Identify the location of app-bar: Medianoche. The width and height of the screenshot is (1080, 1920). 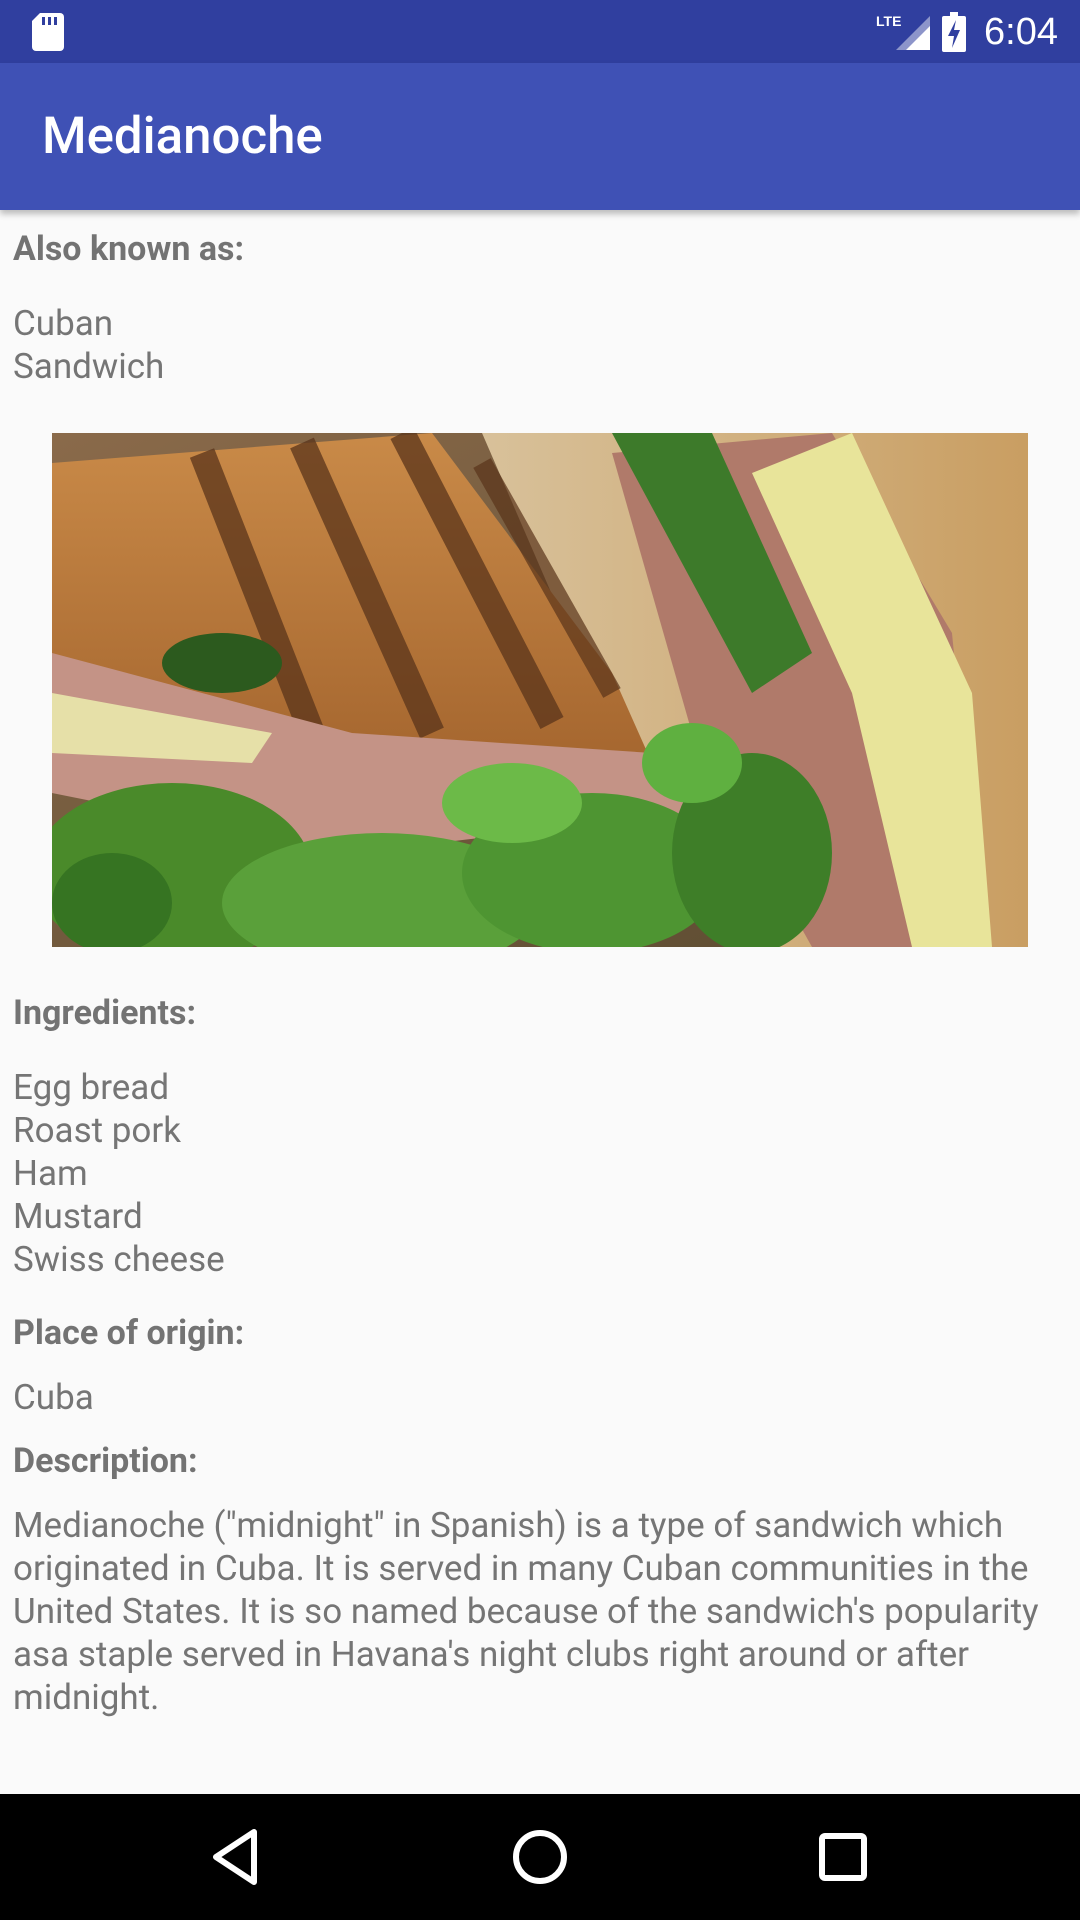
(540, 136).